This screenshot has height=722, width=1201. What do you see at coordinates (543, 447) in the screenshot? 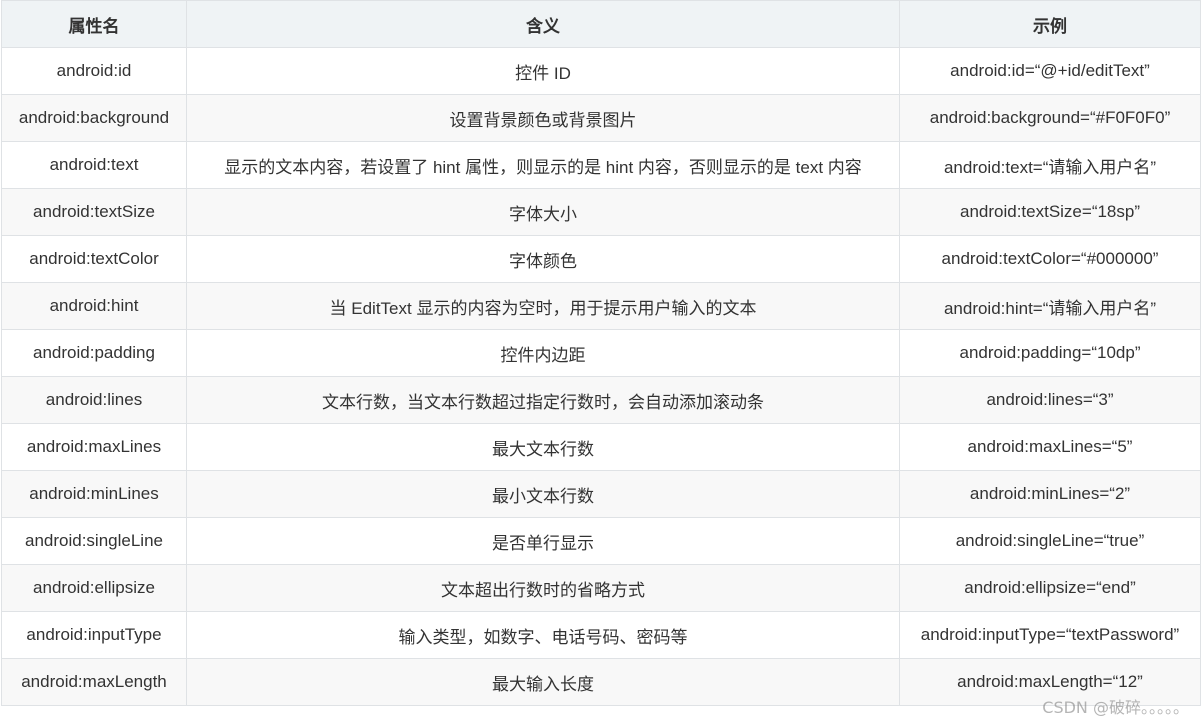
I see `cell-description: 最大文本行数` at bounding box center [543, 447].